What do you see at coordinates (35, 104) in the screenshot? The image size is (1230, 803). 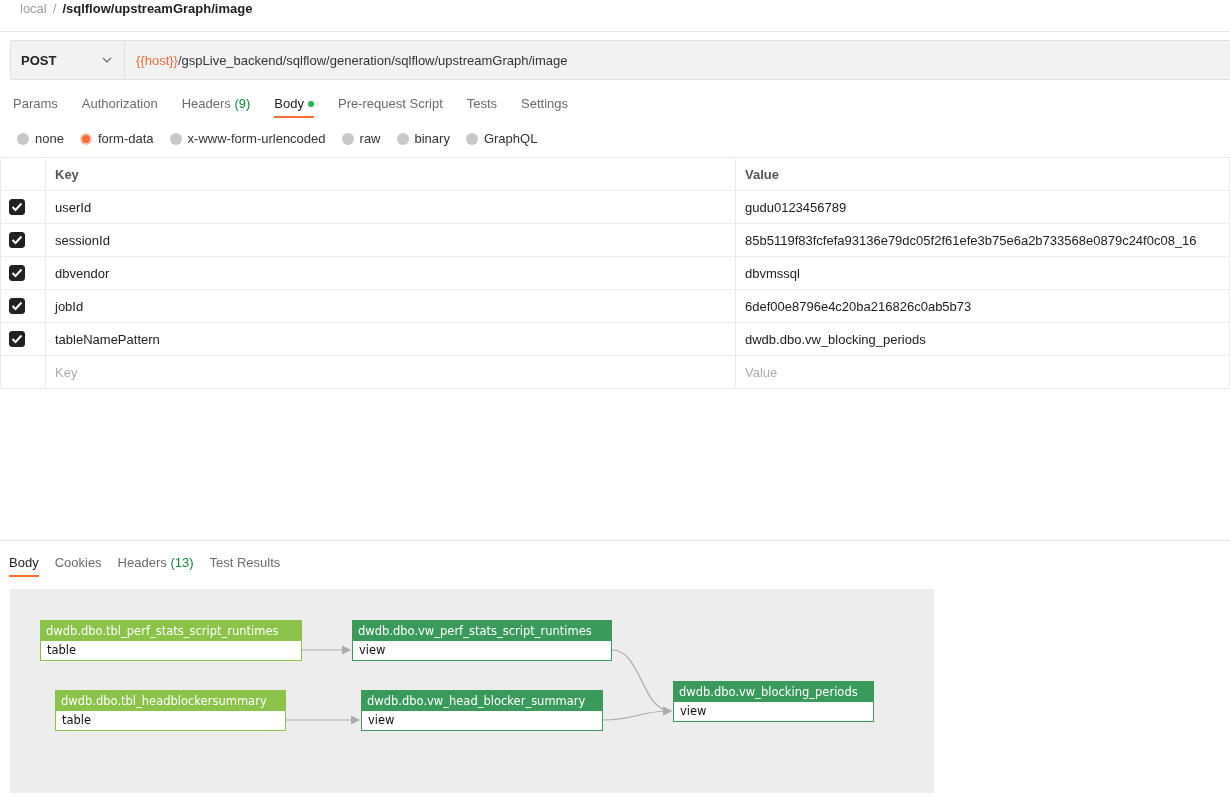 I see `request-tab: Params` at bounding box center [35, 104].